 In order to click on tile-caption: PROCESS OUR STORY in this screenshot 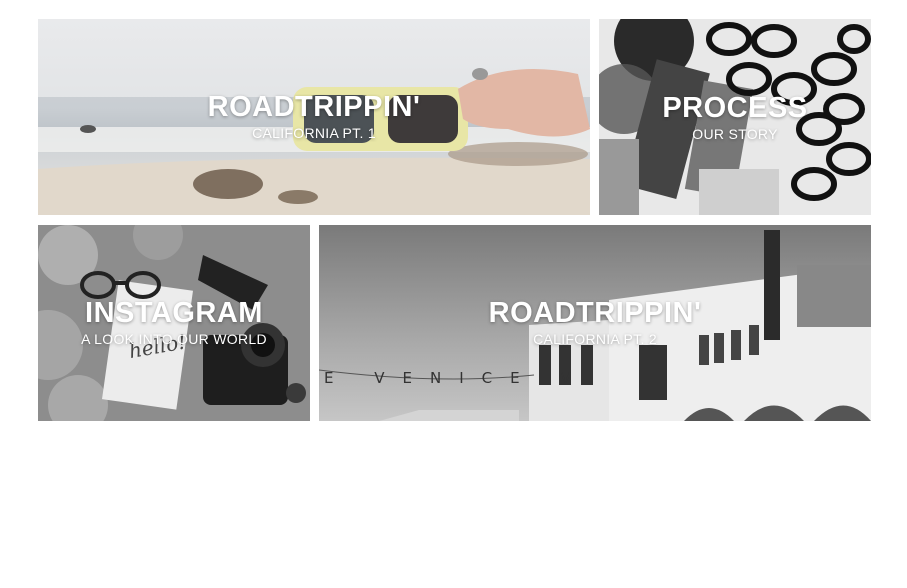, I will do `click(735, 117)`.